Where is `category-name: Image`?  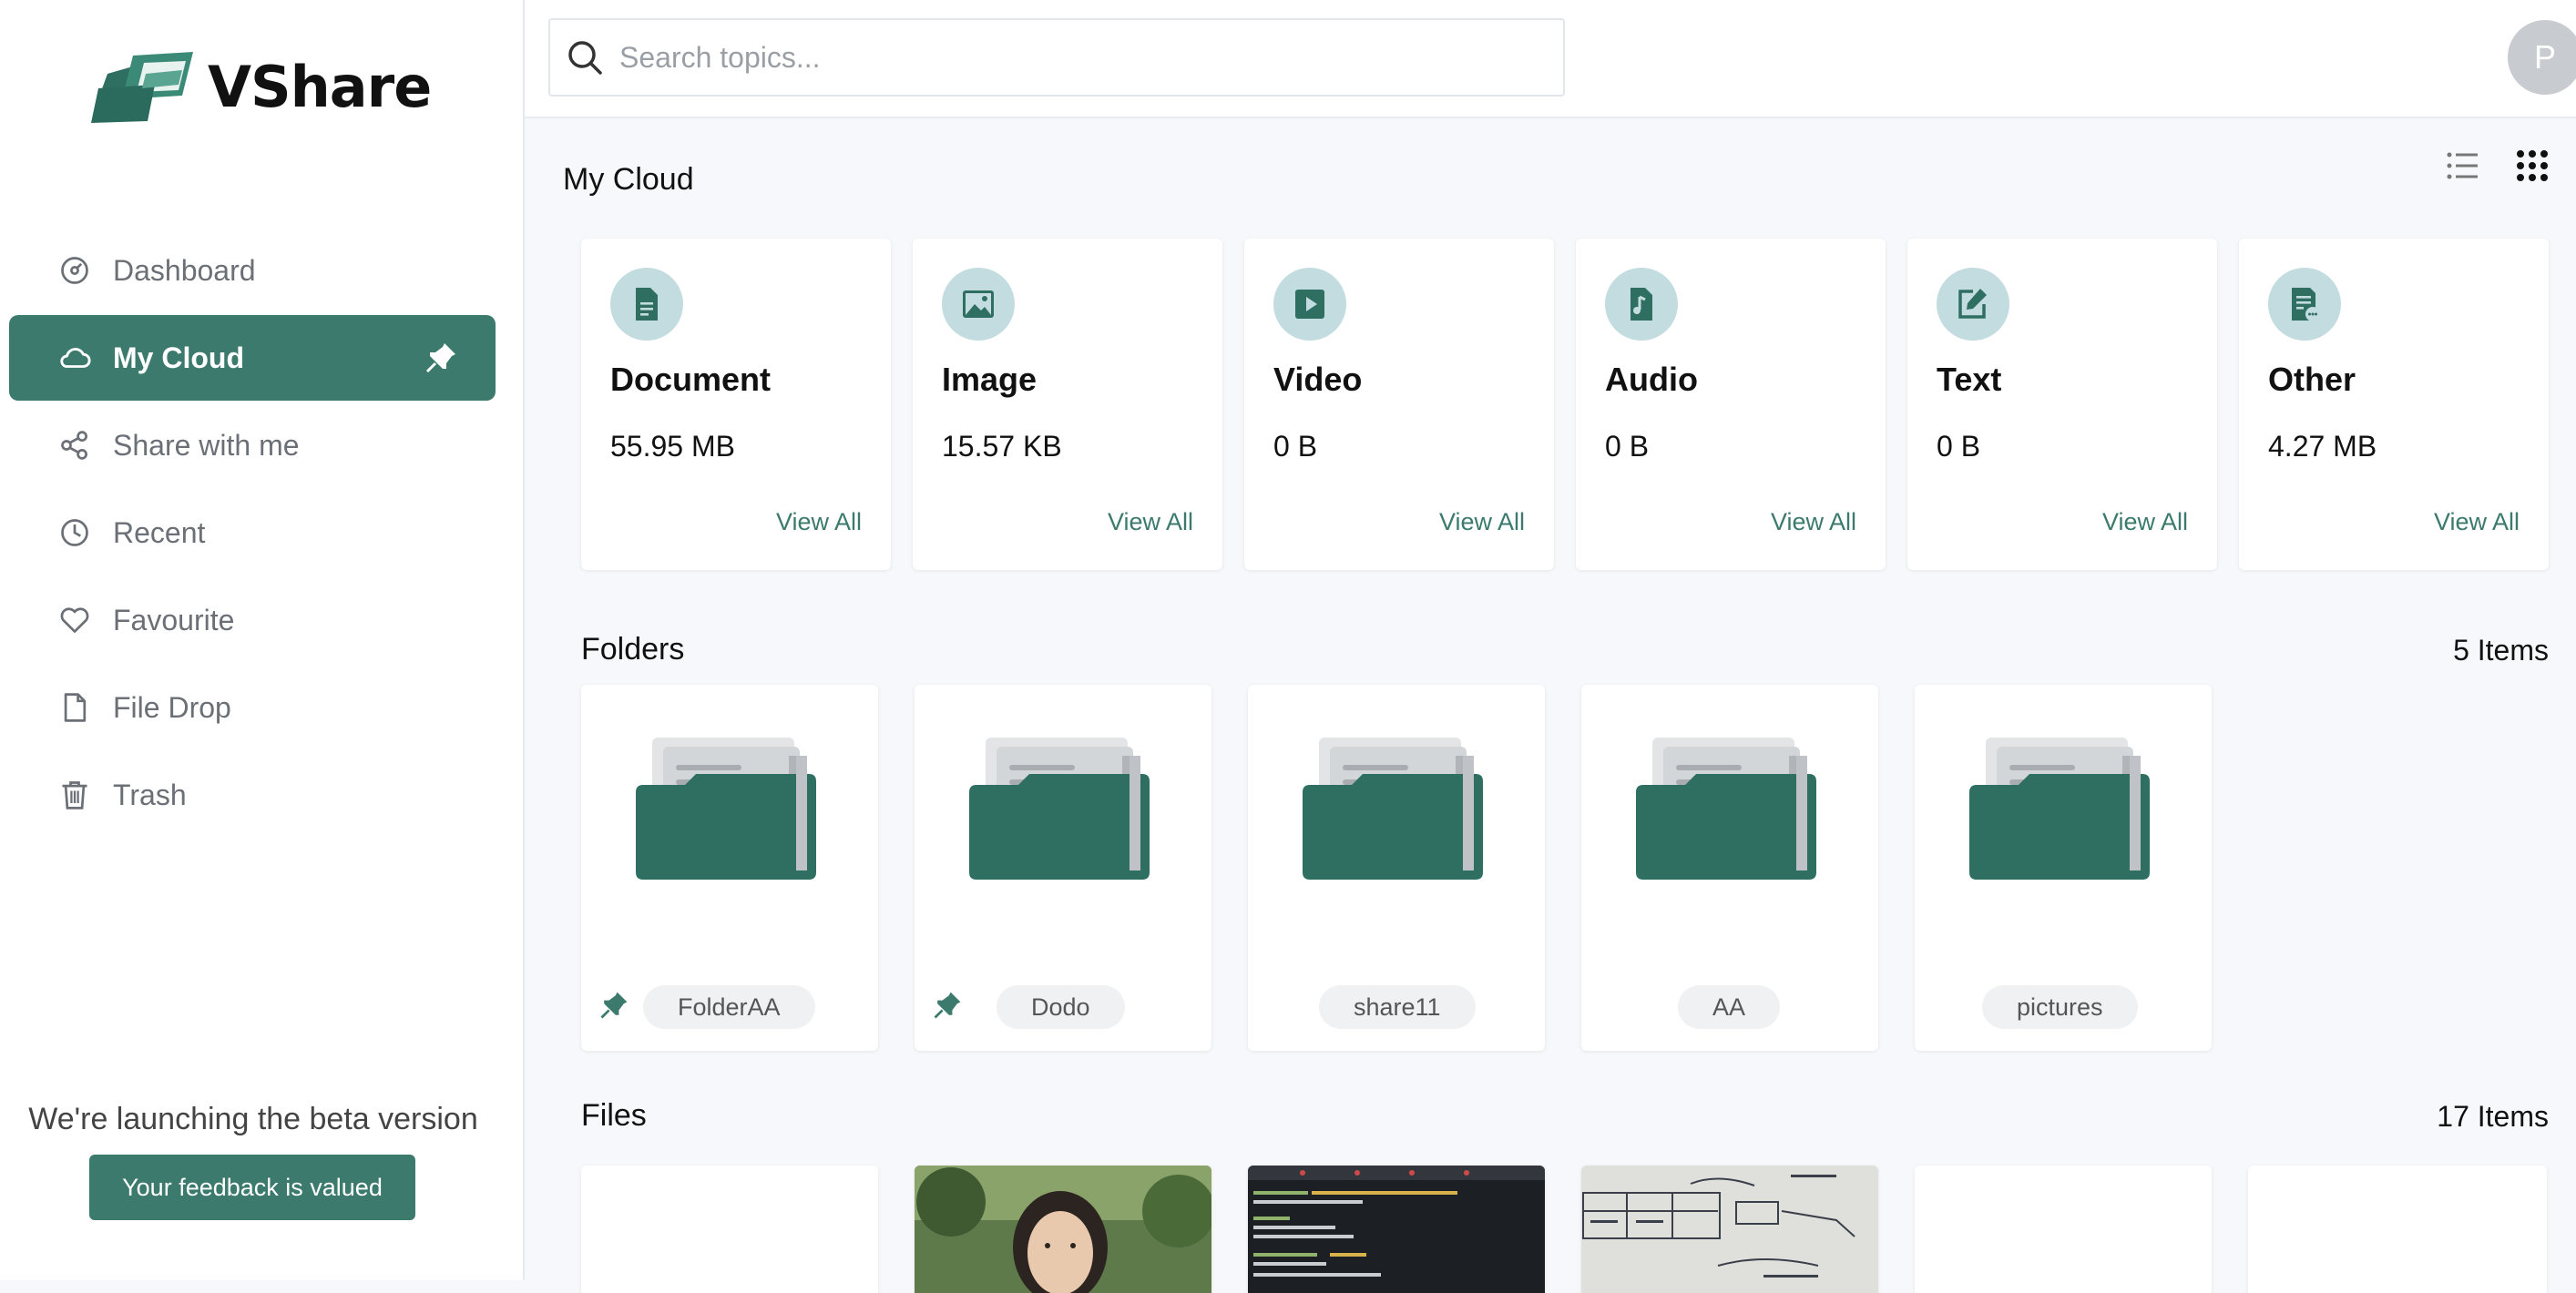
category-name: Image is located at coordinates (990, 379).